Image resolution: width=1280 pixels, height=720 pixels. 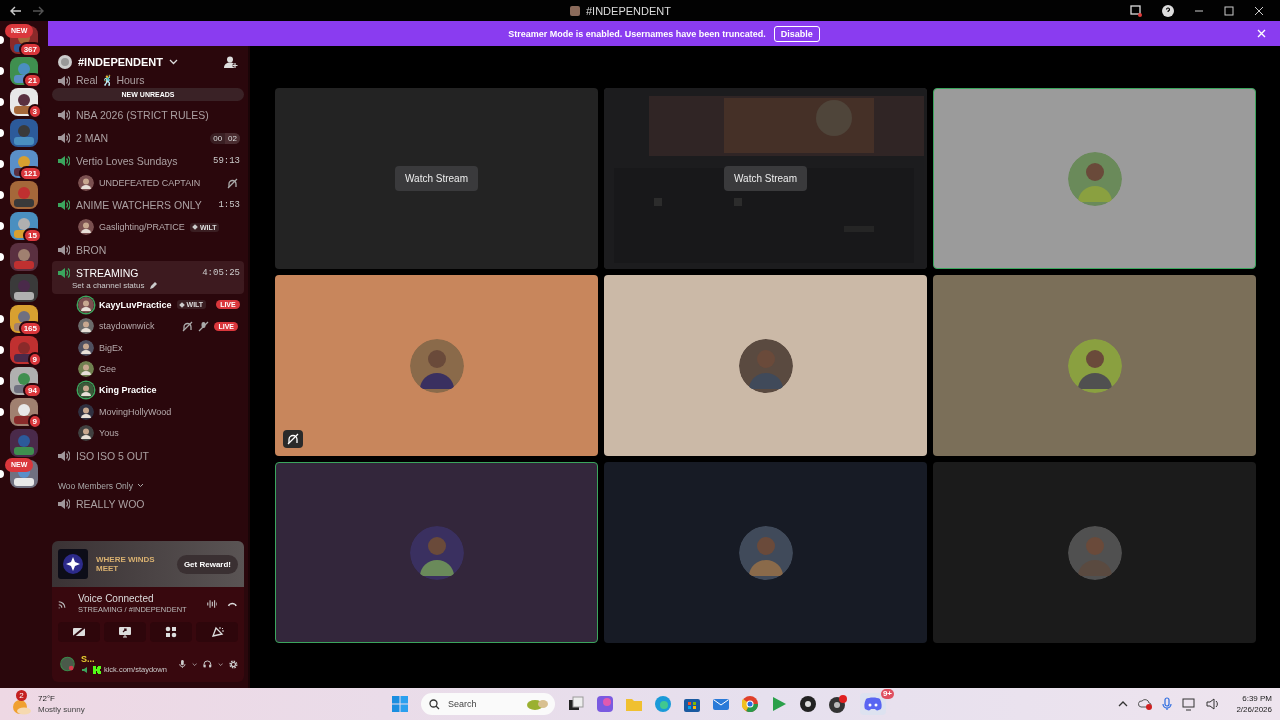 I want to click on unread-count-badge: 165, so click(x=30, y=328).